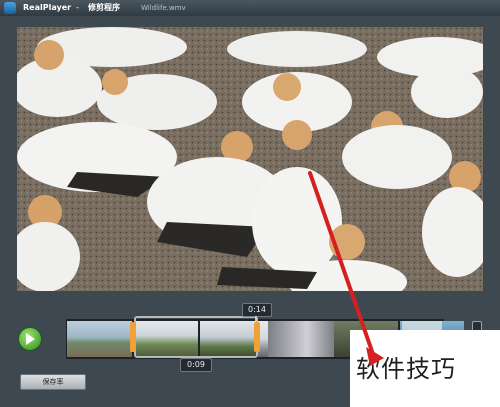 The width and height of the screenshot is (500, 407). I want to click on file-name: Wildlife.wmv, so click(163, 8).